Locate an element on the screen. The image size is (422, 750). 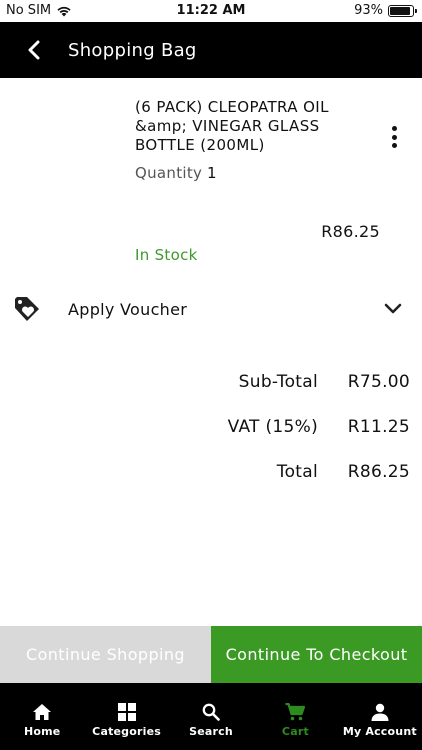
subtotal-value: R75.00 is located at coordinates (378, 382).